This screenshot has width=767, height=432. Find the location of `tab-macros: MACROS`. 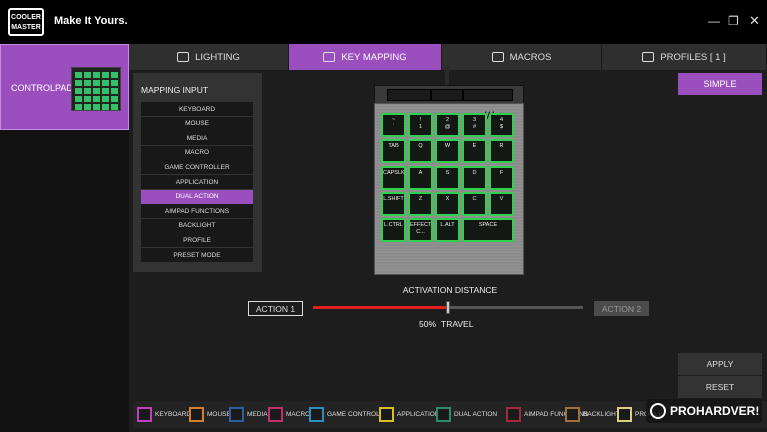

tab-macros: MACROS is located at coordinates (522, 57).